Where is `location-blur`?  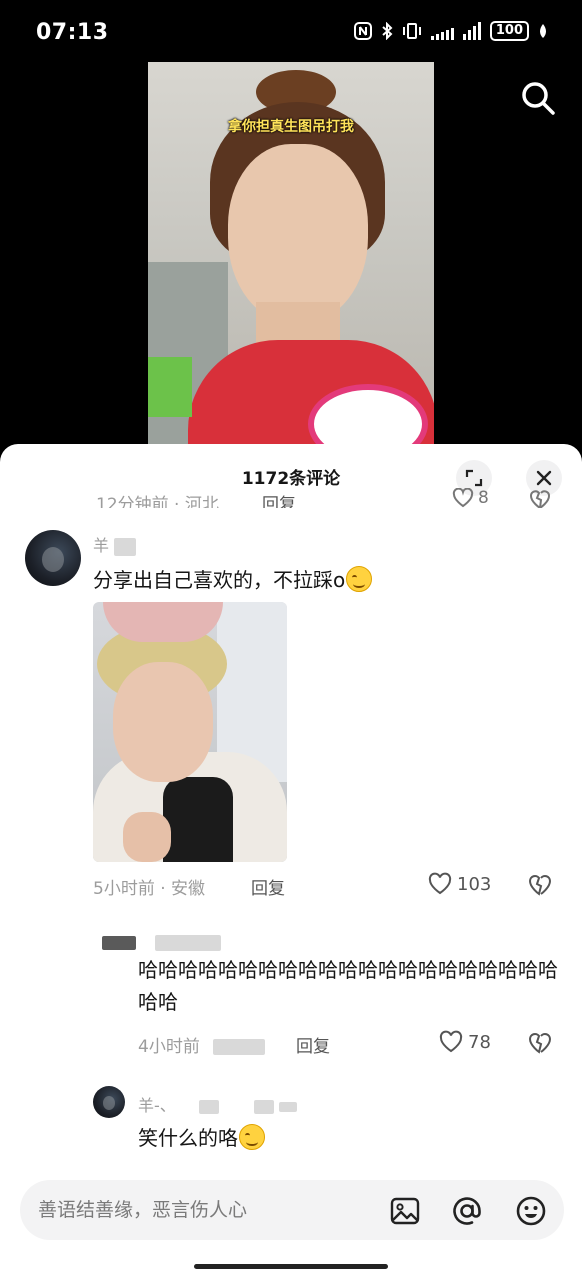 location-blur is located at coordinates (239, 1047).